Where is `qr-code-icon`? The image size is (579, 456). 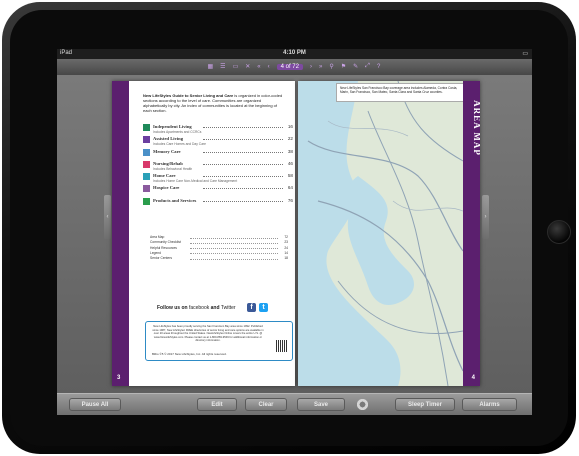
qr-code-icon is located at coordinates (282, 346).